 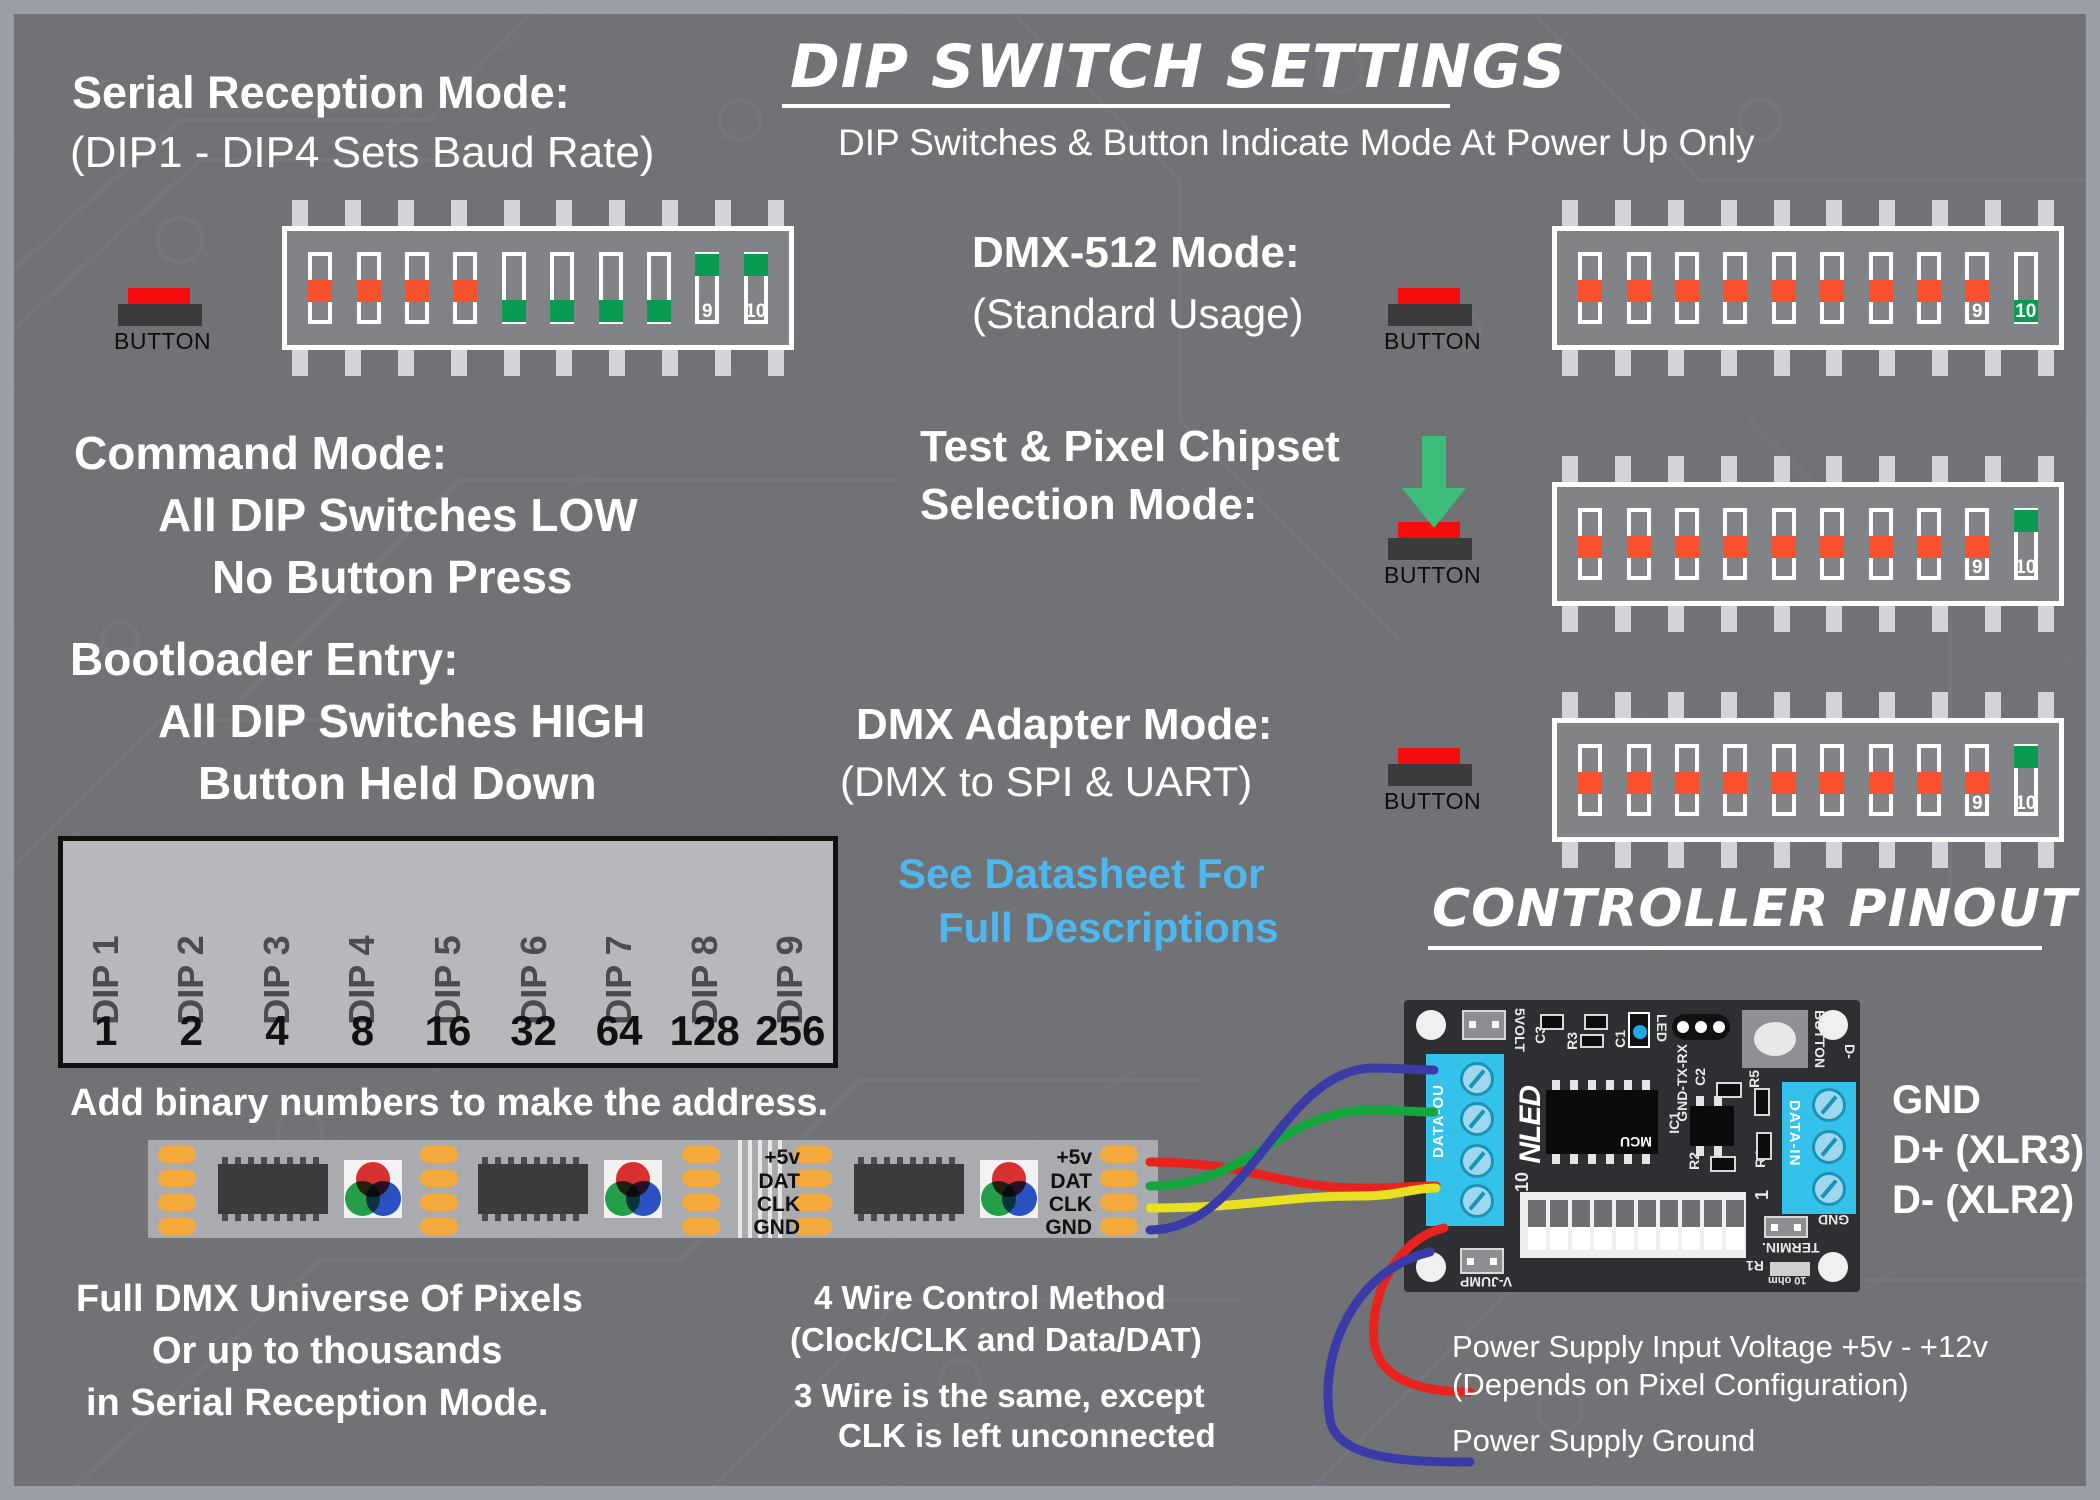 I want to click on board-dip-switch-bank, so click(x=1633, y=1225).